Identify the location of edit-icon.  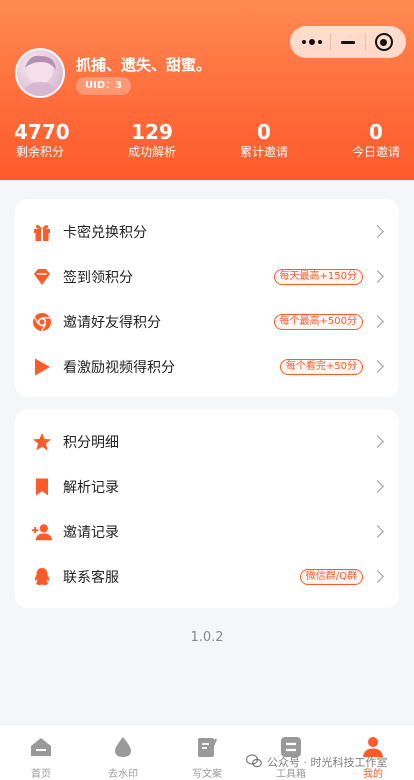
(207, 747).